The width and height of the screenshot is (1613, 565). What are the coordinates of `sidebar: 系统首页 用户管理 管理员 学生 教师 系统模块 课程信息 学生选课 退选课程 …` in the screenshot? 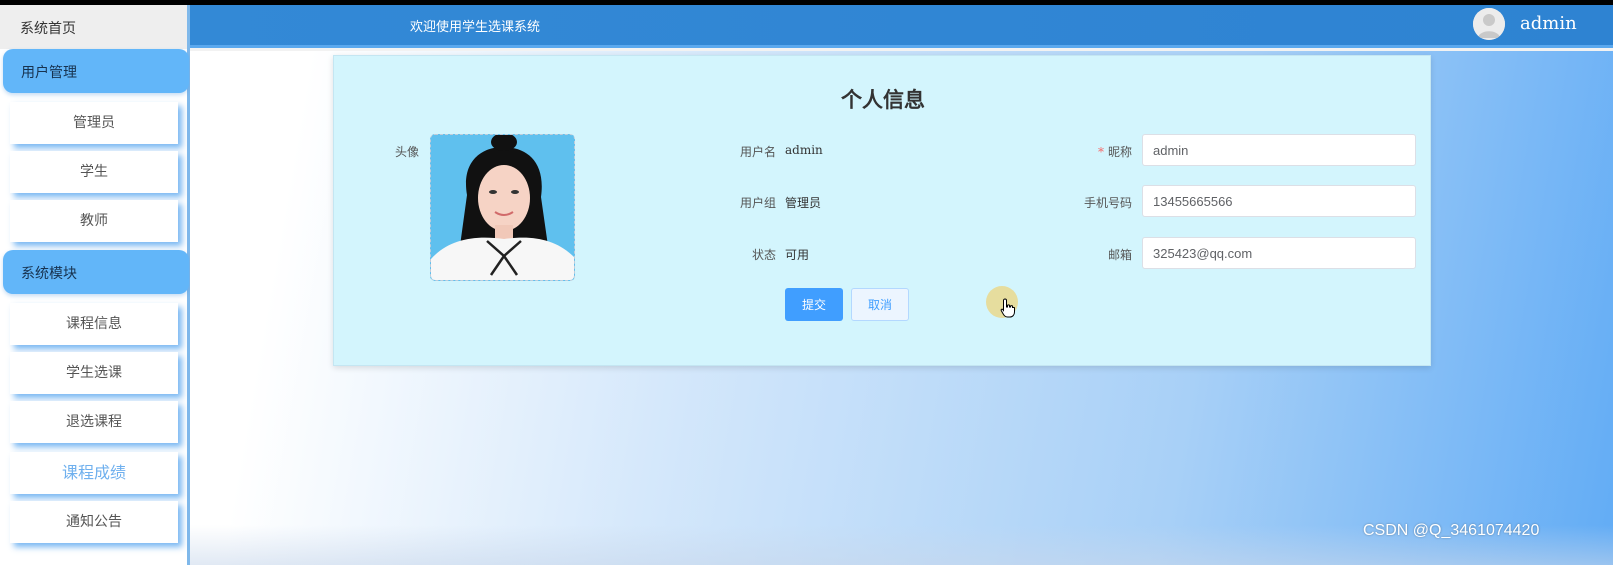 It's located at (95, 285).